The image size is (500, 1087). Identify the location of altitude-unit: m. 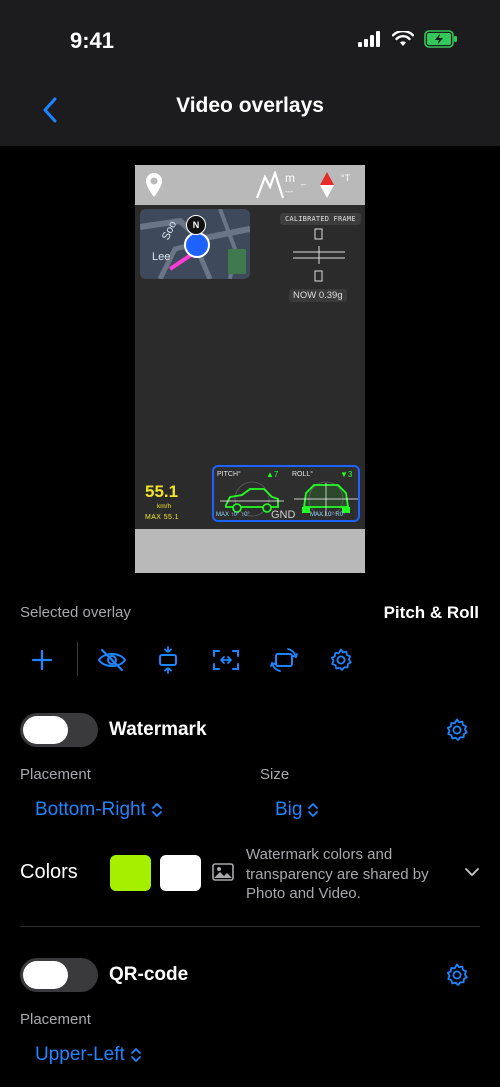
(290, 178).